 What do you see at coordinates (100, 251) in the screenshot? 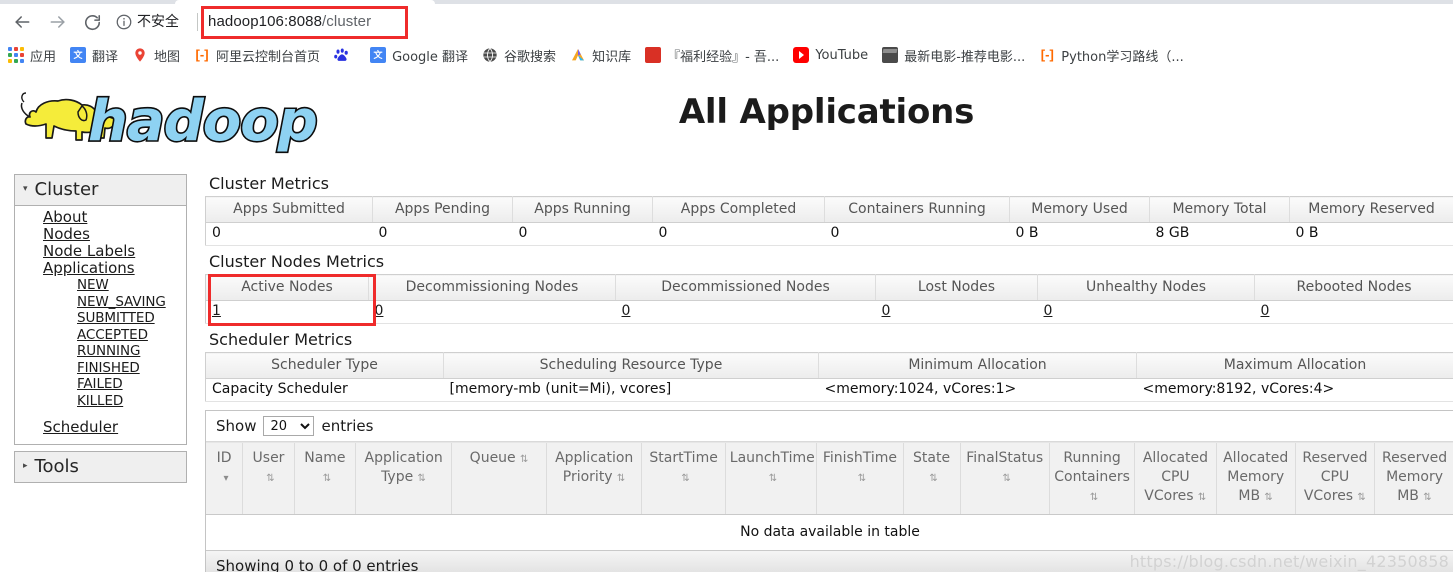
I see `sidebar-item-node-labels: Node Labels` at bounding box center [100, 251].